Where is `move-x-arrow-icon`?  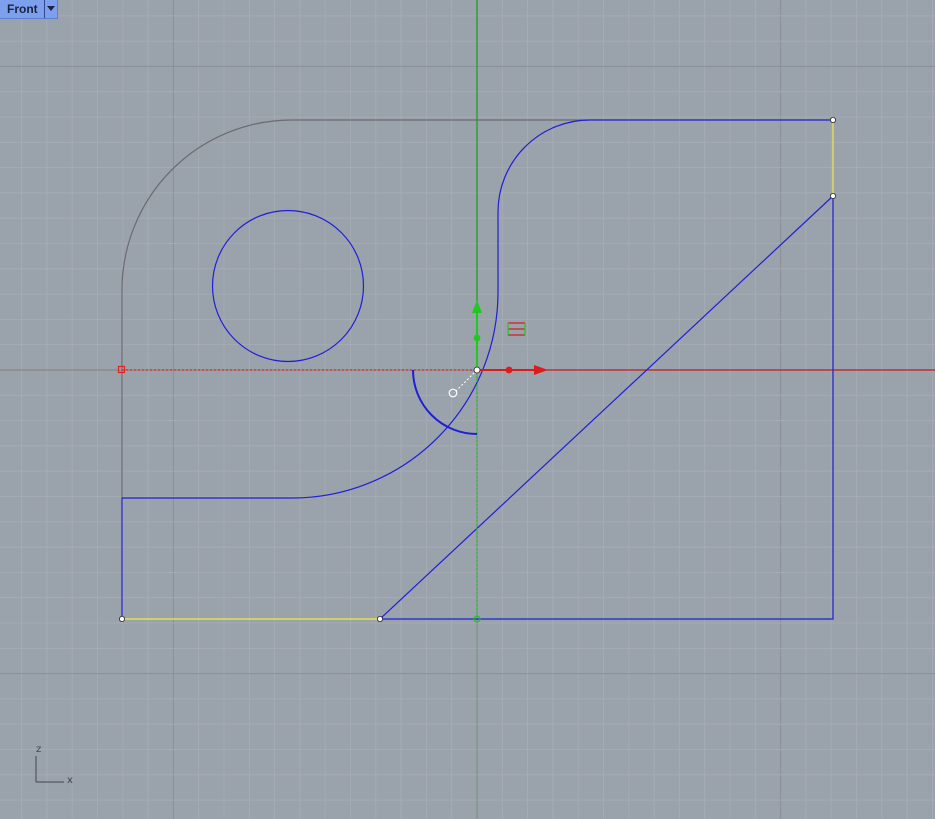
move-x-arrow-icon is located at coordinates (512, 370).